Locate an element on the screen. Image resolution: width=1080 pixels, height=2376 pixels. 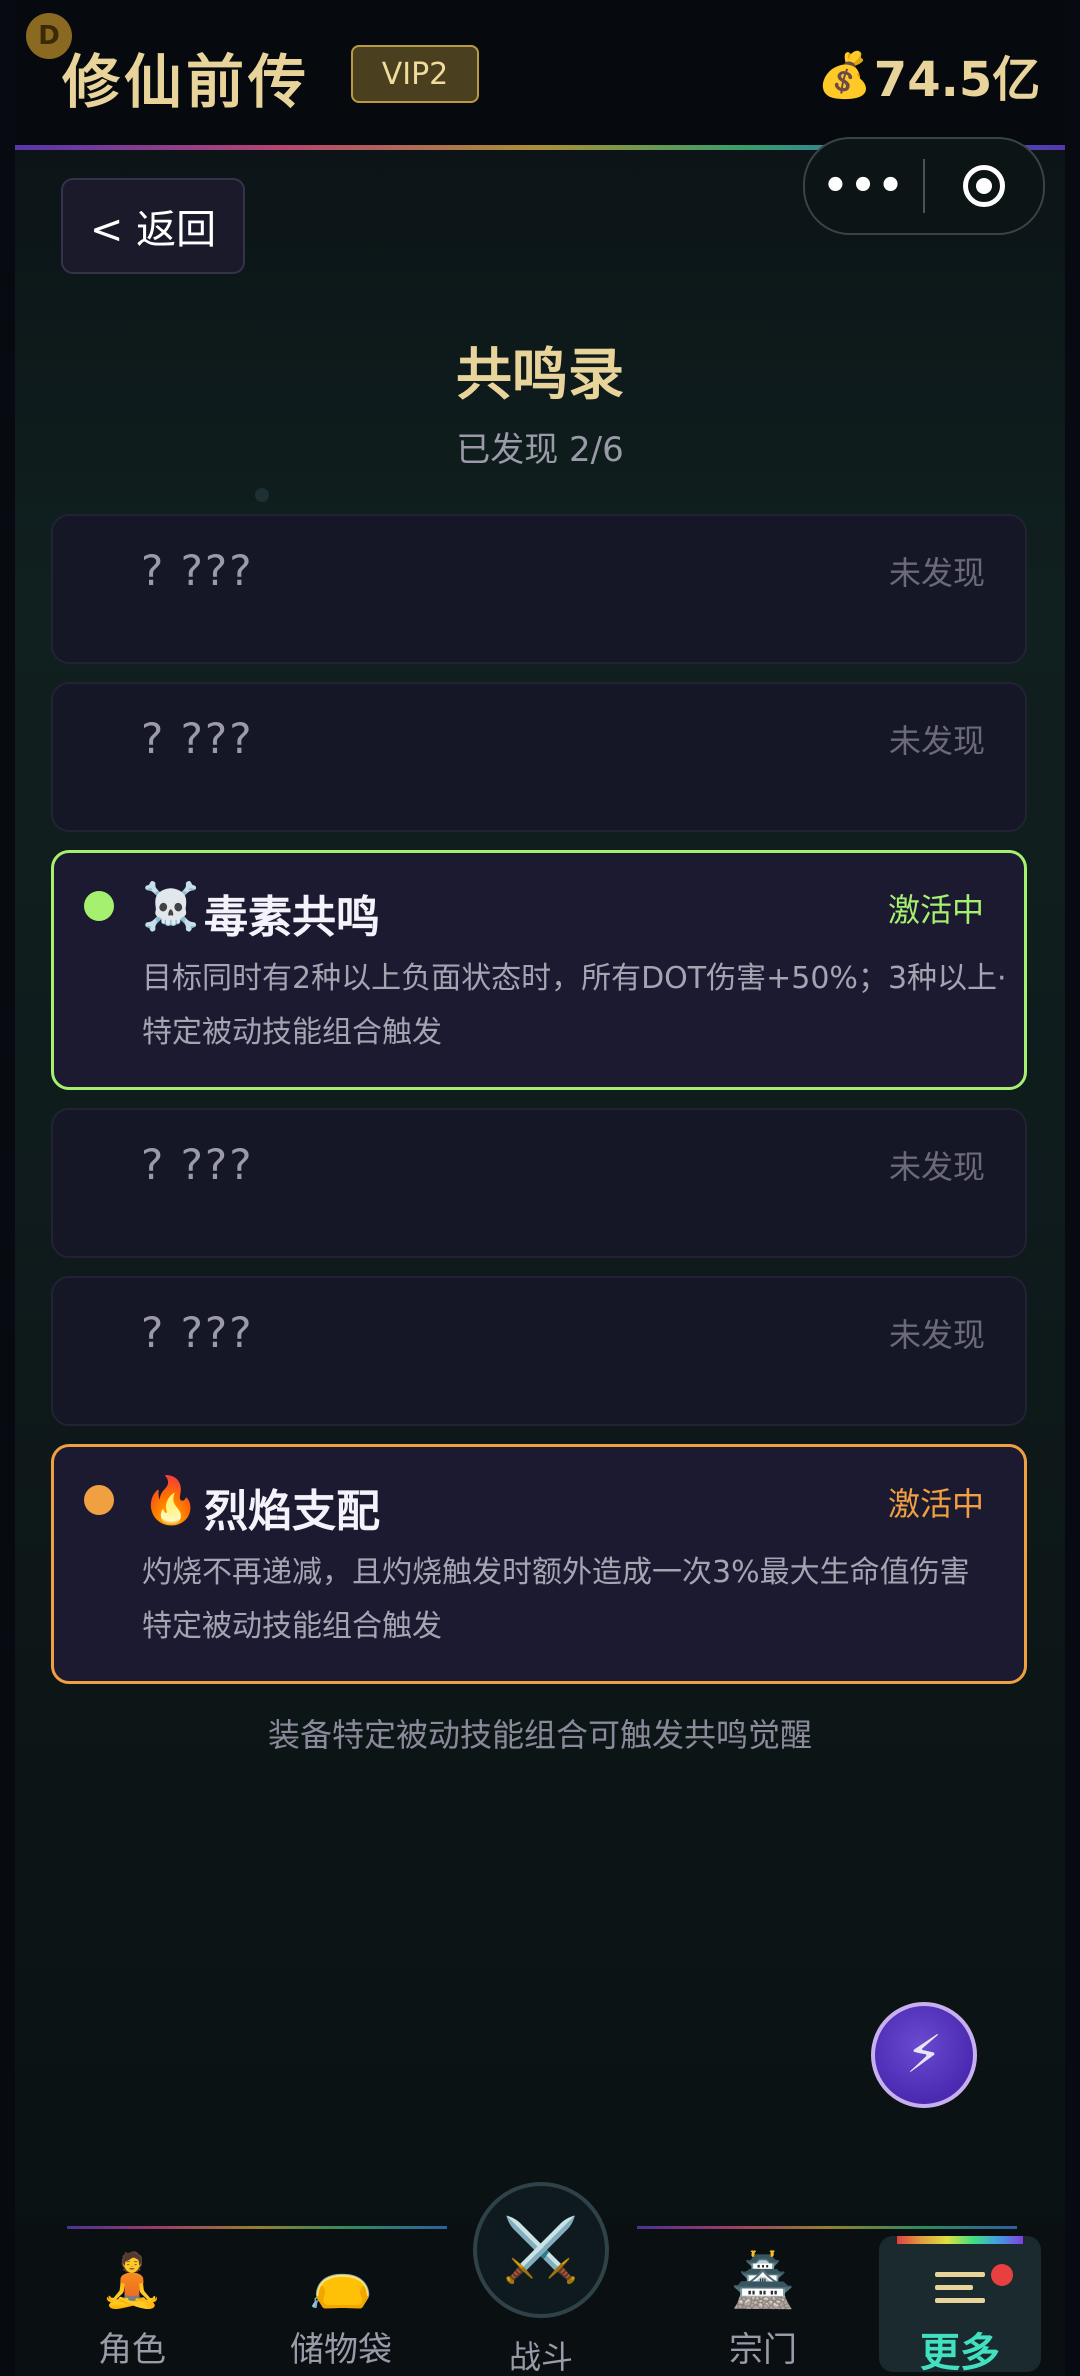
tab-storage-bag: 👝 储物袋 is located at coordinates (341, 2308).